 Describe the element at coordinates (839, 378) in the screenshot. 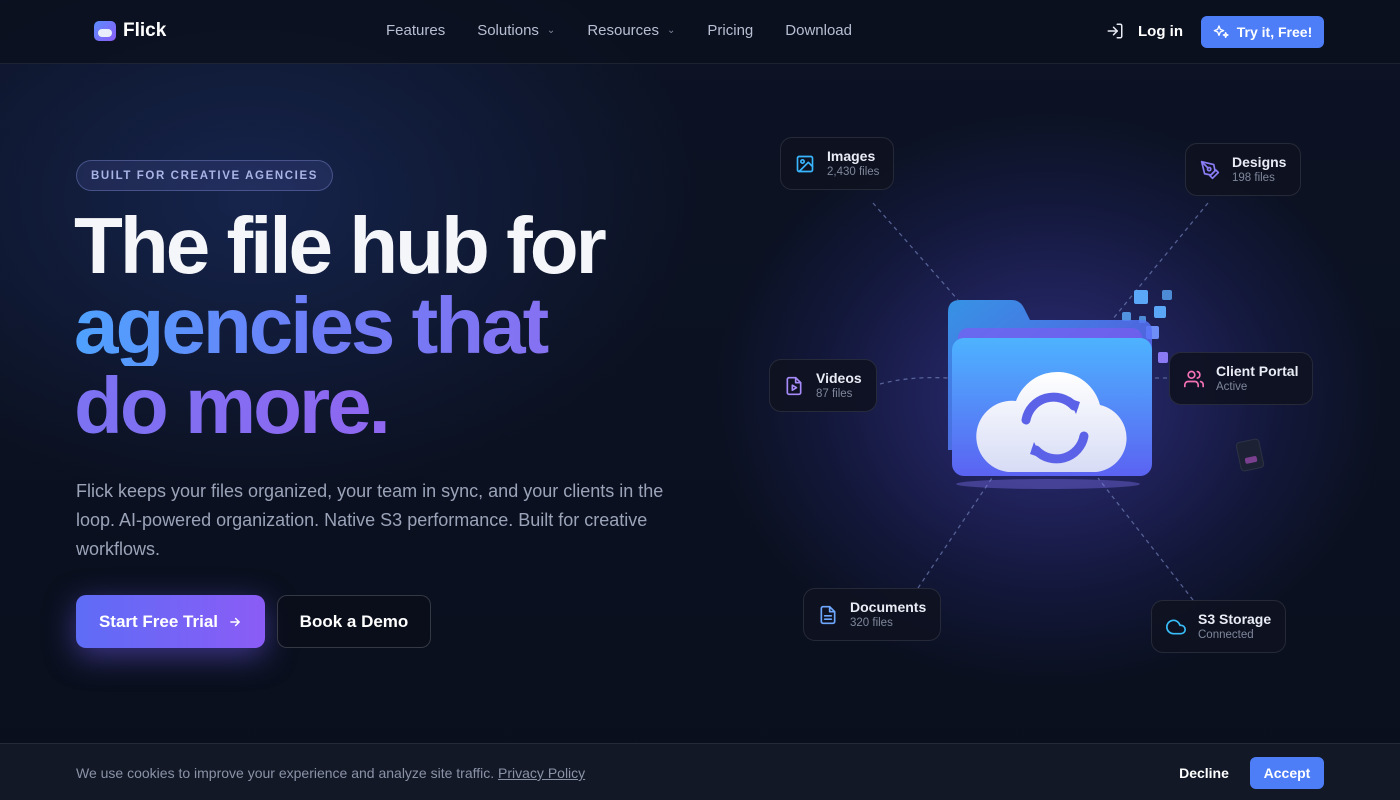

I see `node-title: Videos` at that location.